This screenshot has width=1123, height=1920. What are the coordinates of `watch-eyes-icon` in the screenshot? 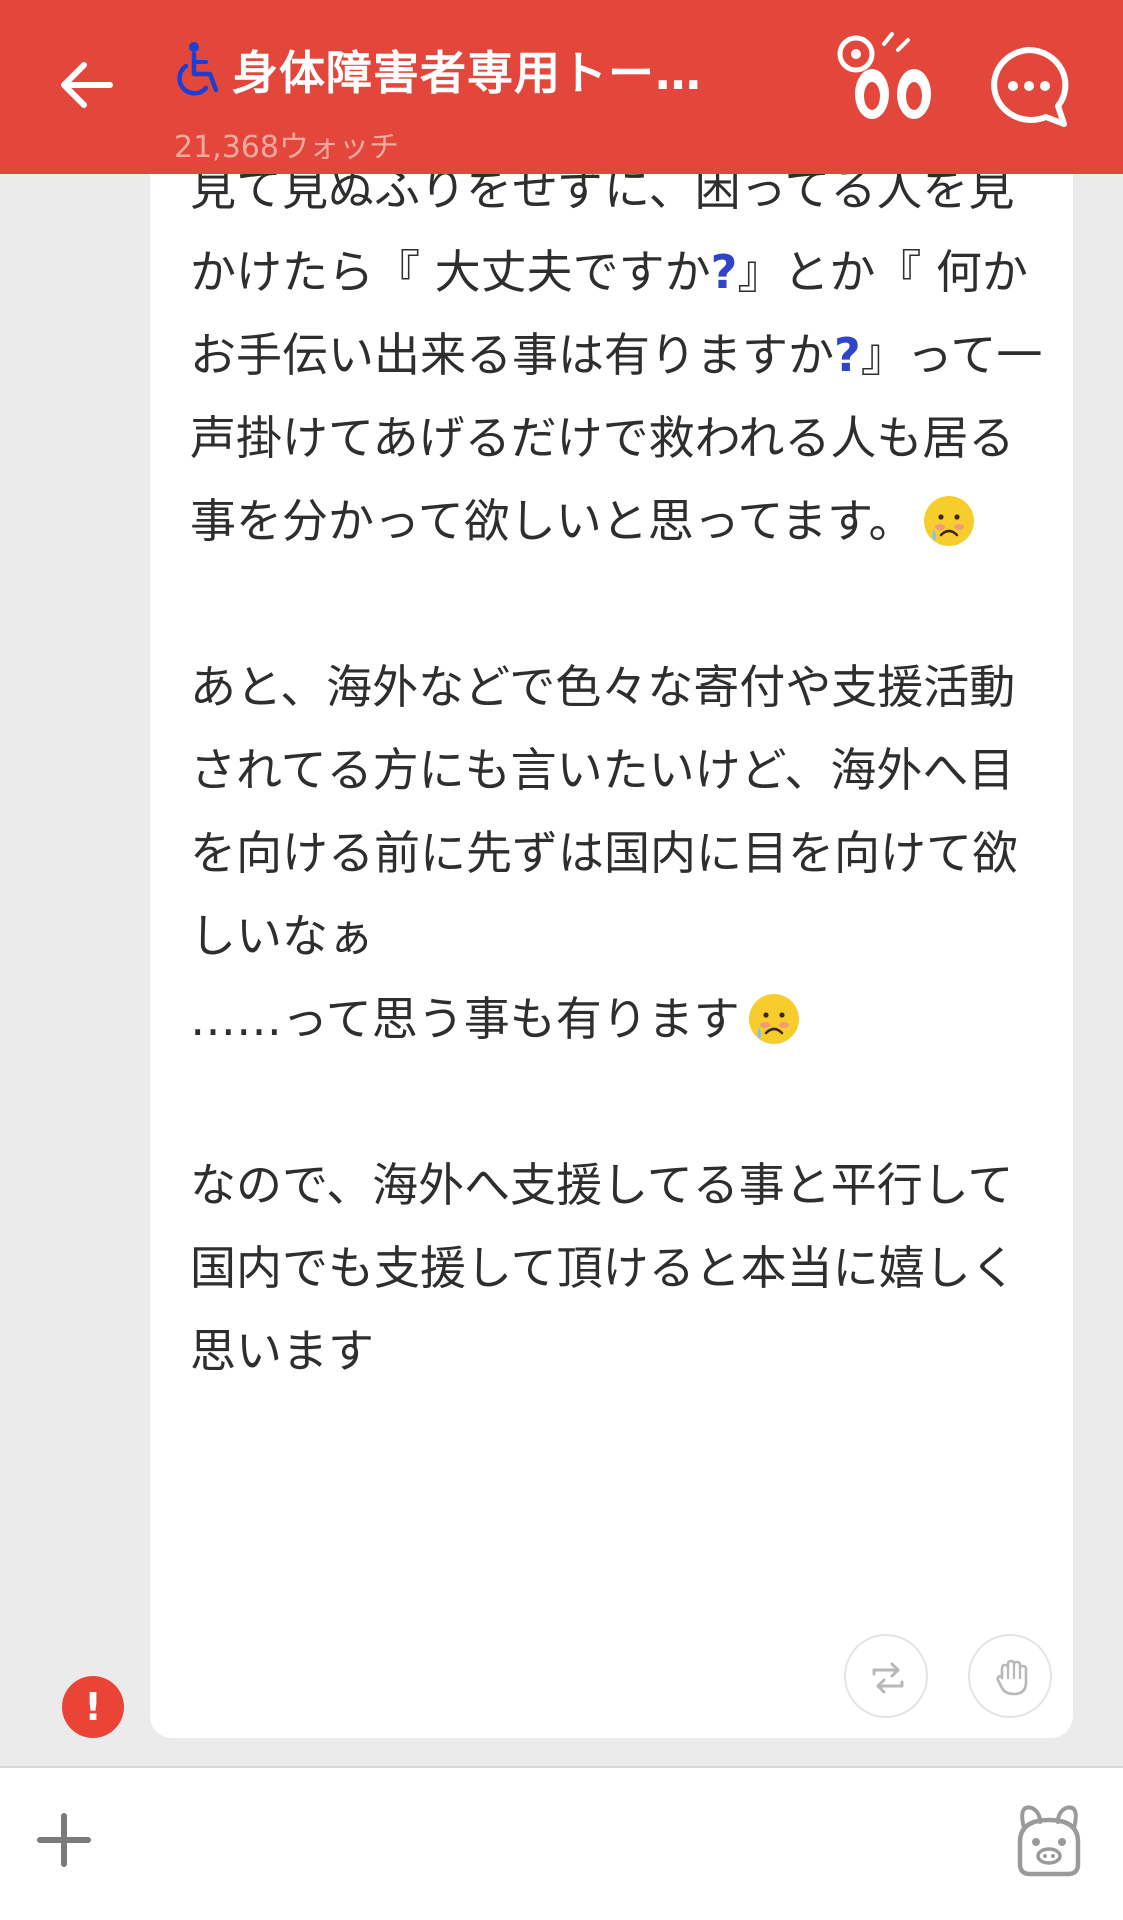 It's located at (884, 75).